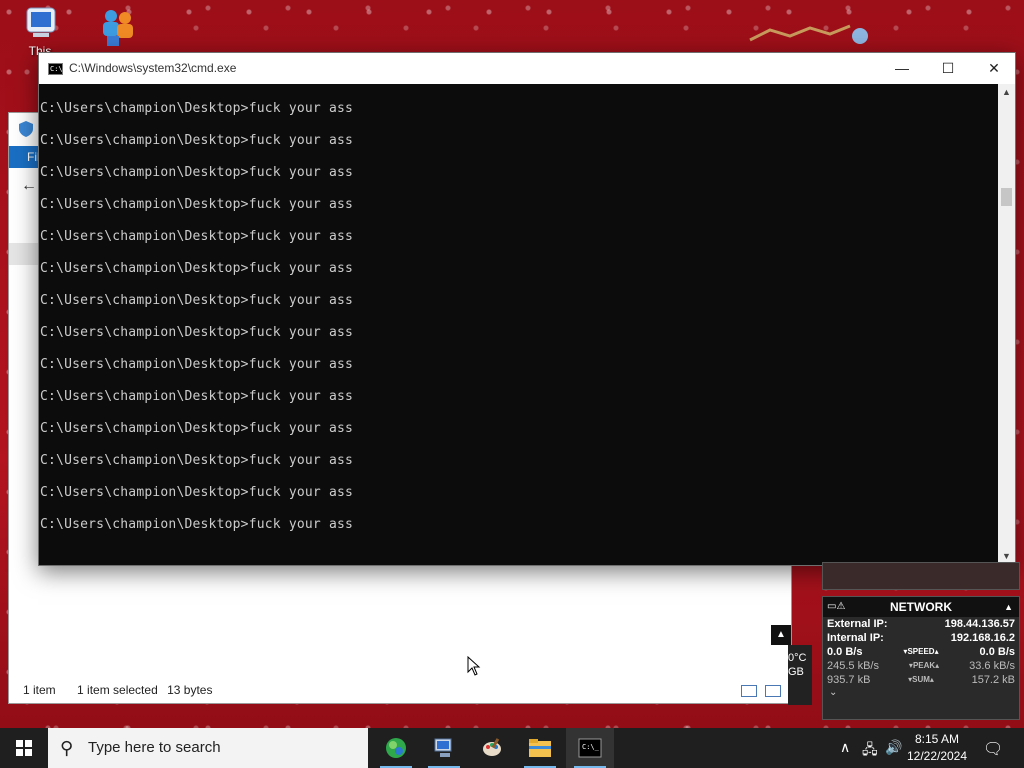 Image resolution: width=1024 pixels, height=768 pixels. I want to click on external-ip-label: External IP:, so click(857, 624).